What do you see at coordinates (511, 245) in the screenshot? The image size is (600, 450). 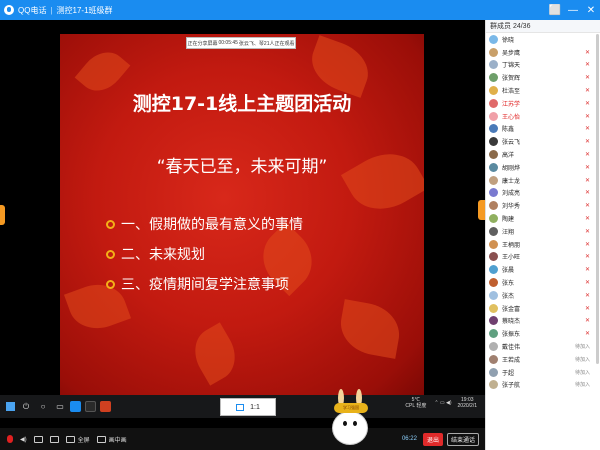 I see `member-name: 王柄朋` at bounding box center [511, 245].